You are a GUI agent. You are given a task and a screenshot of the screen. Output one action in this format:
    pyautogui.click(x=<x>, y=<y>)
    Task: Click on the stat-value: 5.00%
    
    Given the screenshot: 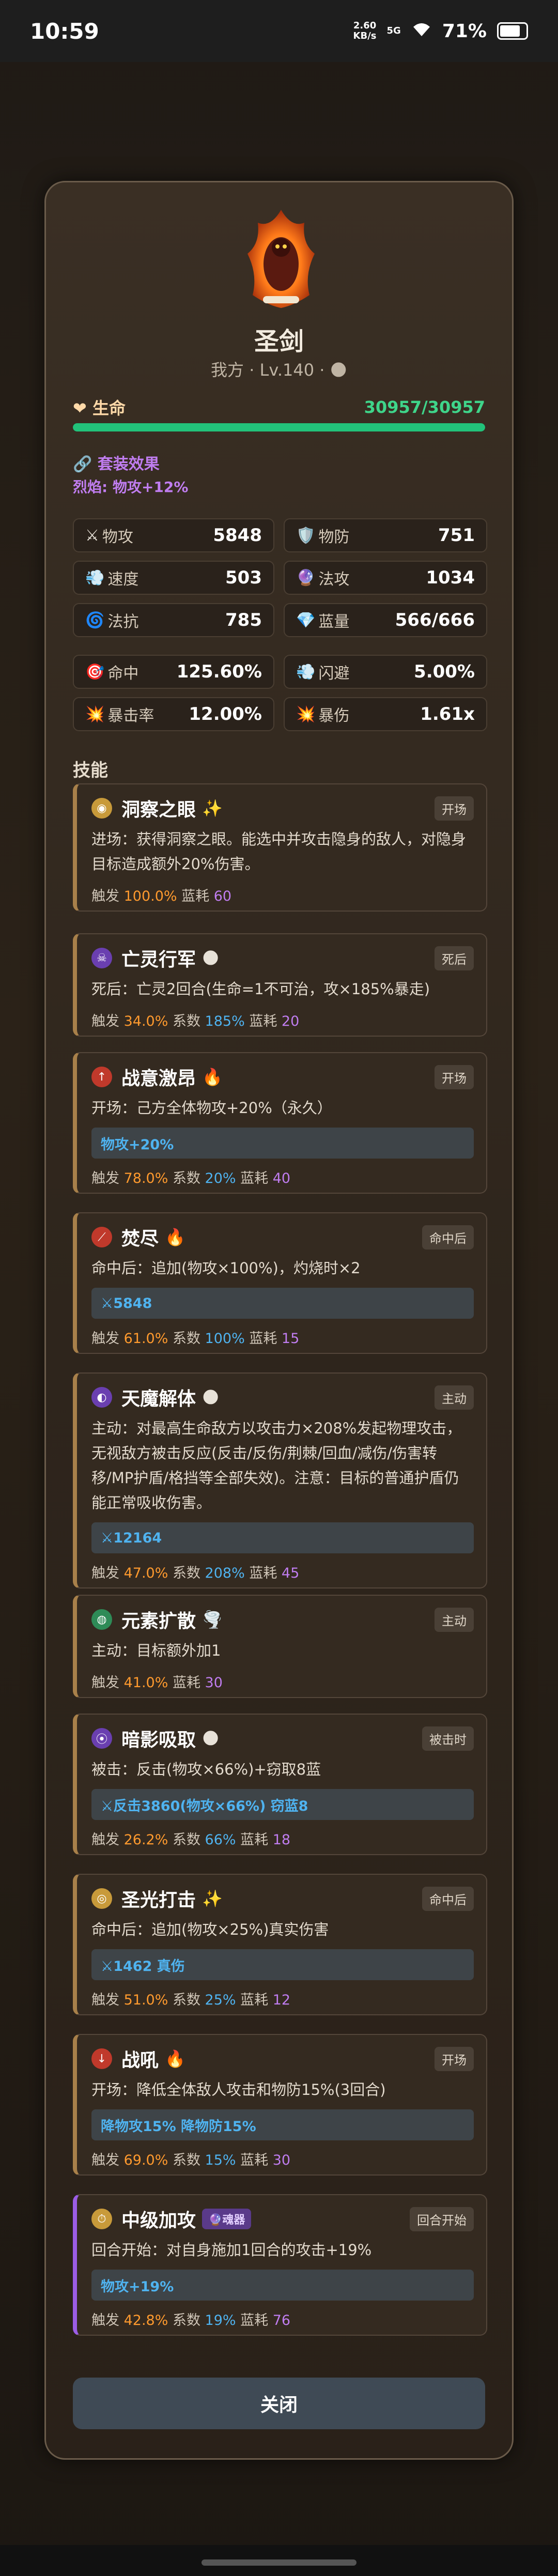 What is the action you would take?
    pyautogui.click(x=445, y=671)
    